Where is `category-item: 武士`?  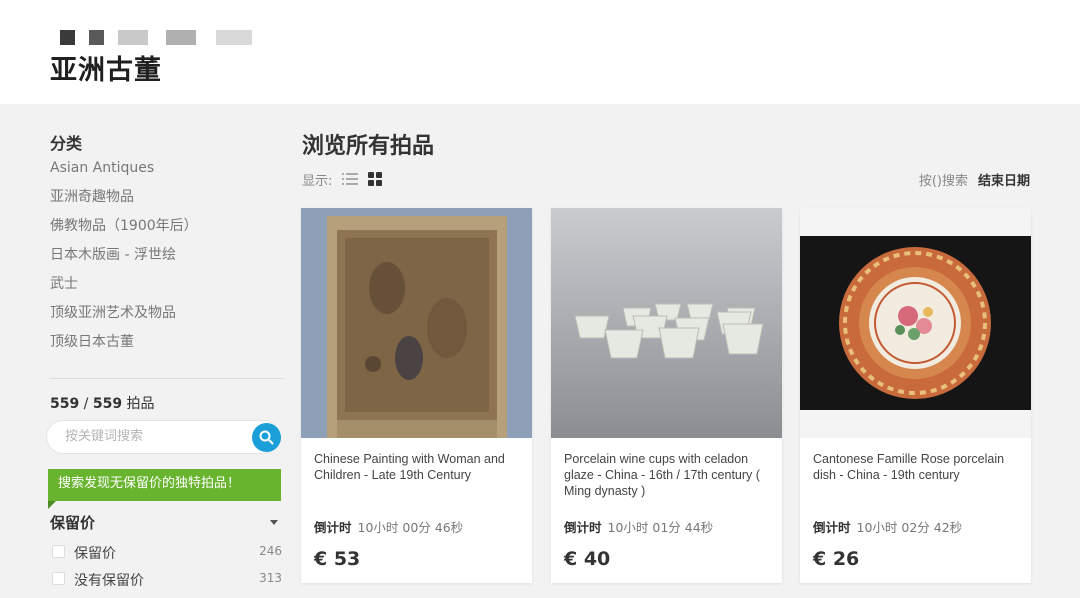
category-item: 武士 is located at coordinates (124, 290).